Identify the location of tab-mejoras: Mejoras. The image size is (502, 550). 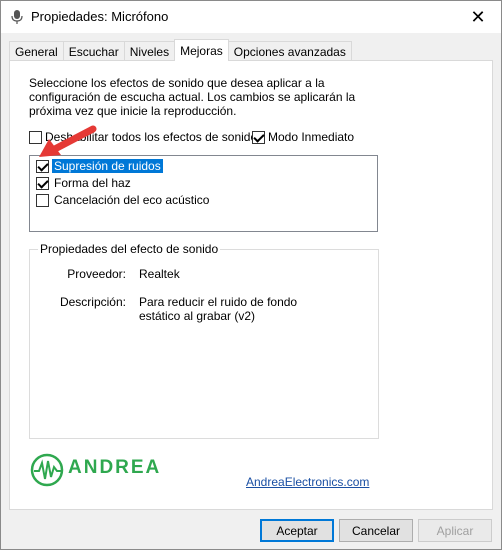
(201, 50).